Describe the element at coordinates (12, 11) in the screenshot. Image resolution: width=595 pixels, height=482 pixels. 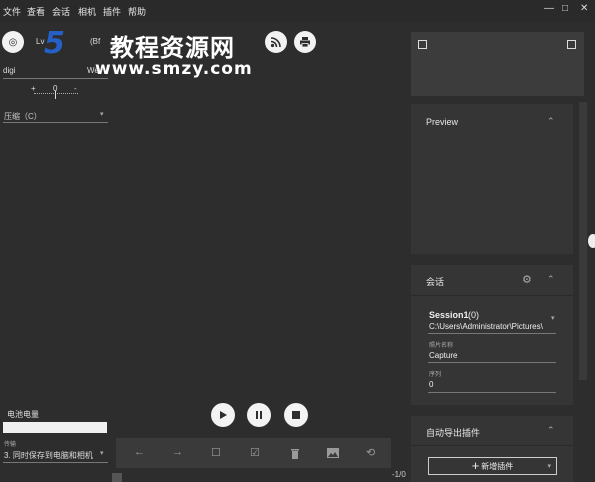
I see `menu-file: 文件` at that location.